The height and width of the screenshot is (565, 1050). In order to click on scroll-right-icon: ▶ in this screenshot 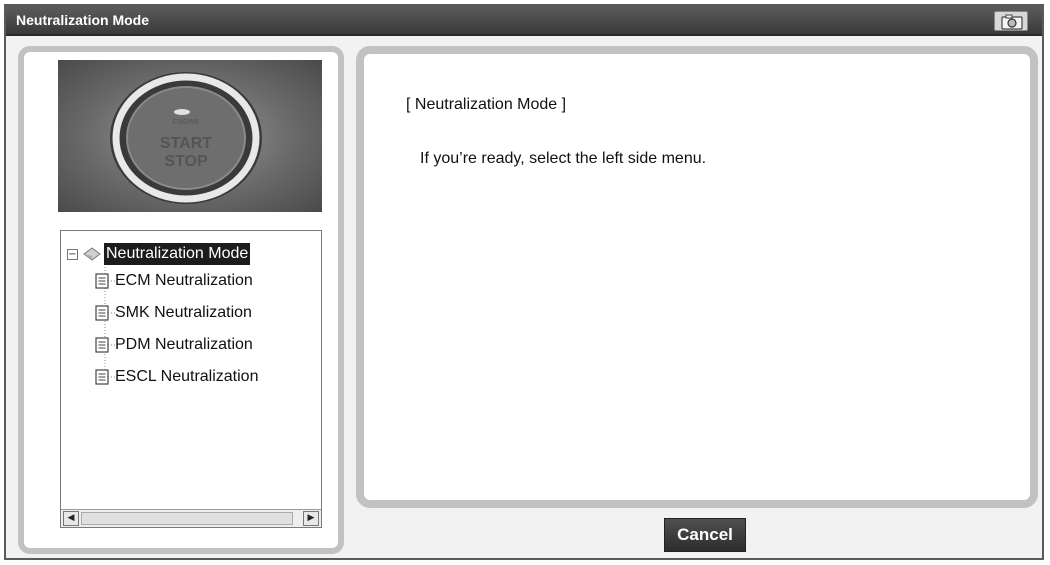, I will do `click(311, 518)`.